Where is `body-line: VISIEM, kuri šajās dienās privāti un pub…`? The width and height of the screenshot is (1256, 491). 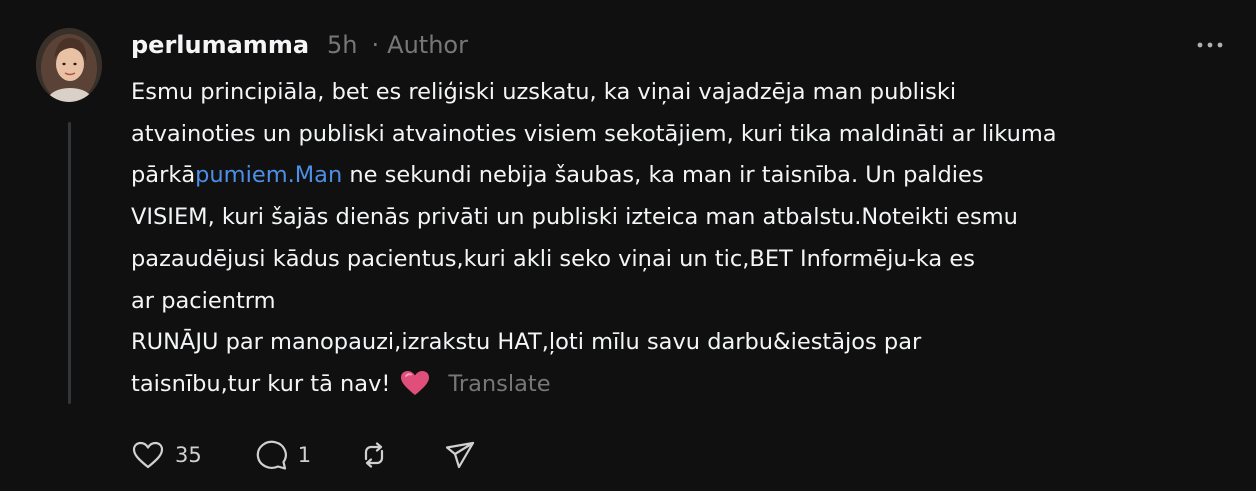
body-line: VISIEM, kuri šajās dienās privāti un pub… is located at coordinates (574, 217).